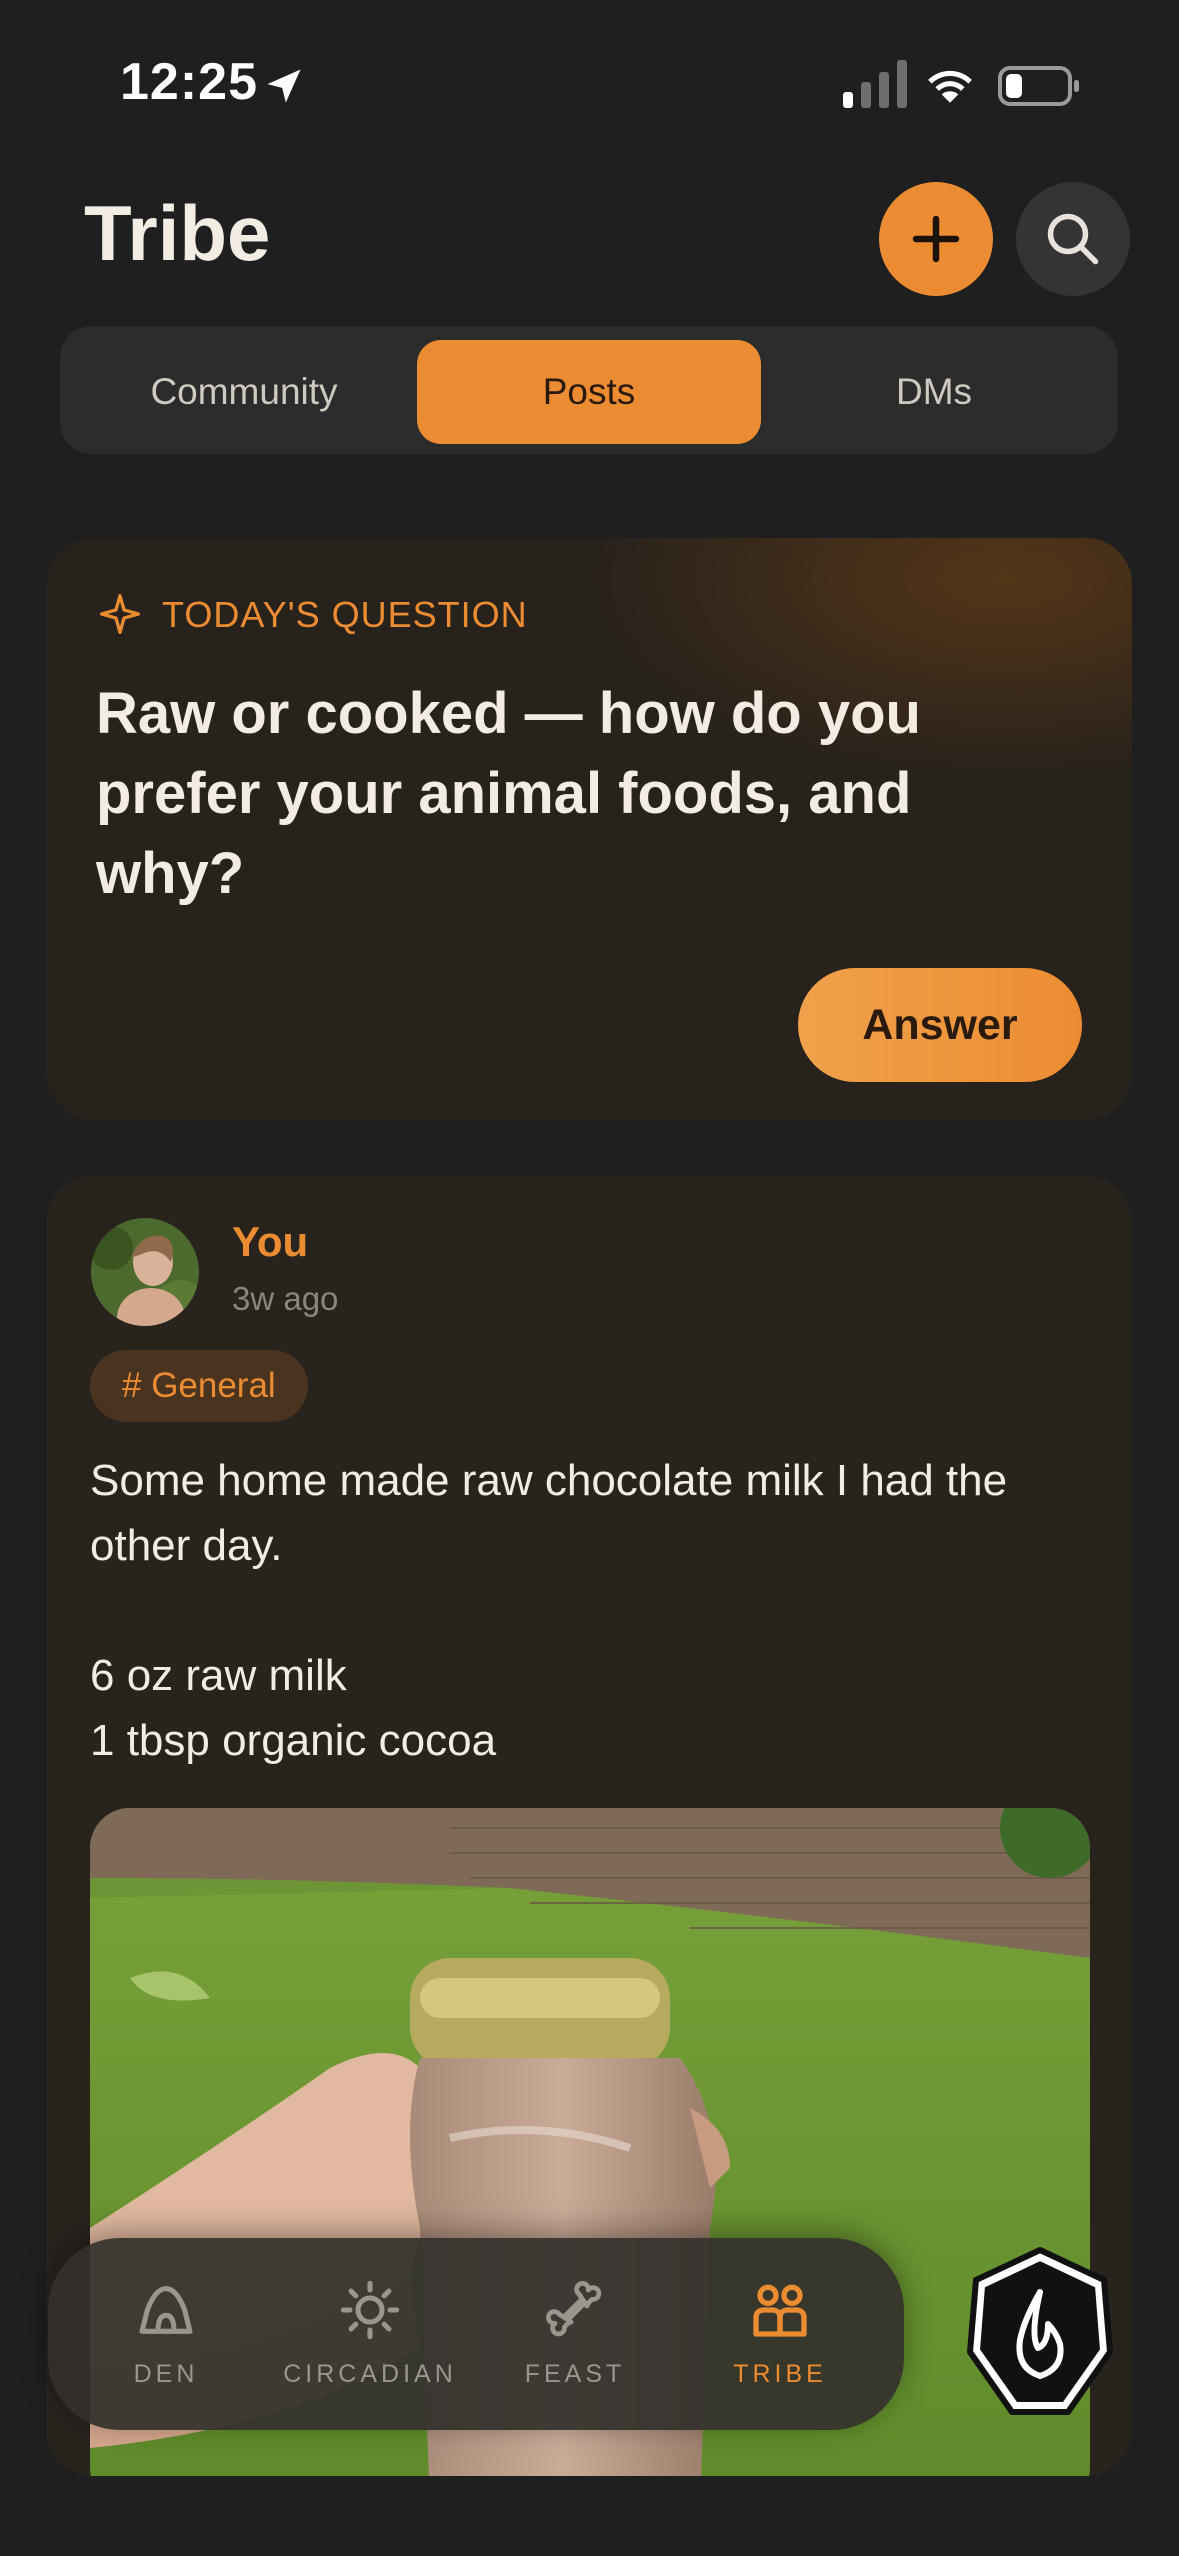  Describe the element at coordinates (244, 392) in the screenshot. I see `tab-community: Community` at that location.